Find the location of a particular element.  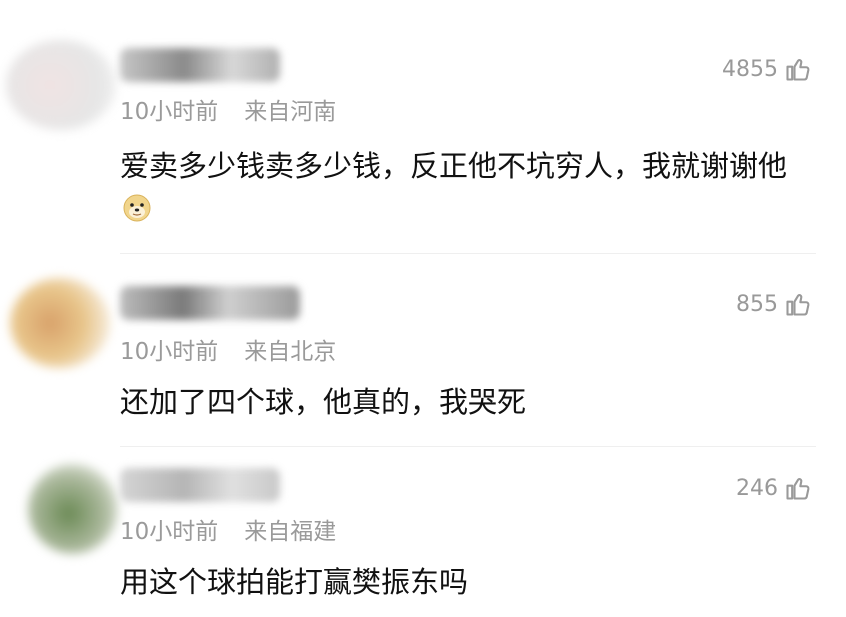

comment-text: 爱卖多少钱卖多少钱，反正他不坑穷人，我就谢谢他 is located at coordinates (466, 190).